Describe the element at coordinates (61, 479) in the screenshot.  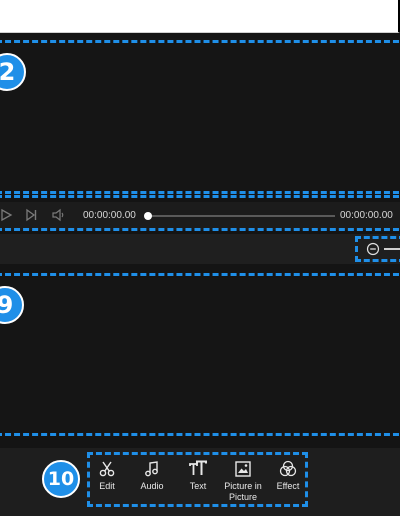
I see `toolbar-number-badge: 10` at that location.